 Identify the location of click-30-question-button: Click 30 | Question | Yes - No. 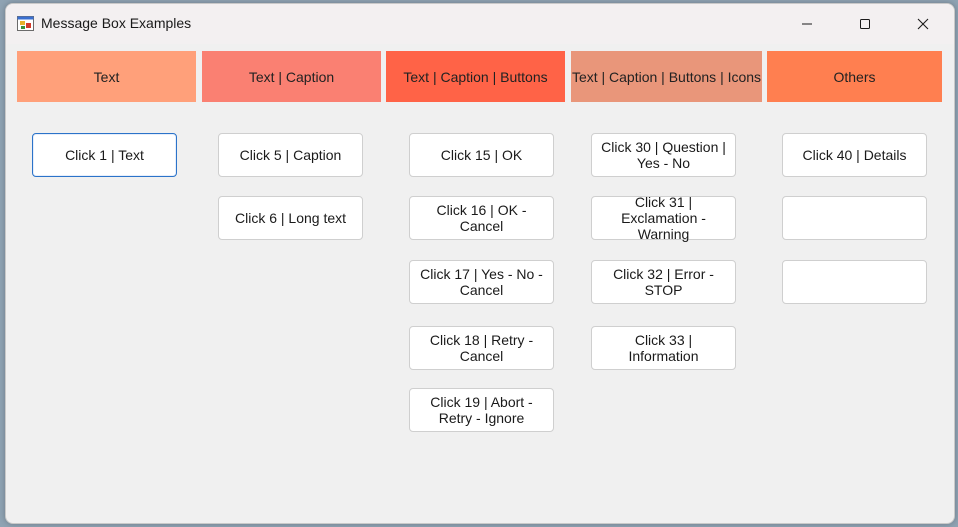
(663, 155).